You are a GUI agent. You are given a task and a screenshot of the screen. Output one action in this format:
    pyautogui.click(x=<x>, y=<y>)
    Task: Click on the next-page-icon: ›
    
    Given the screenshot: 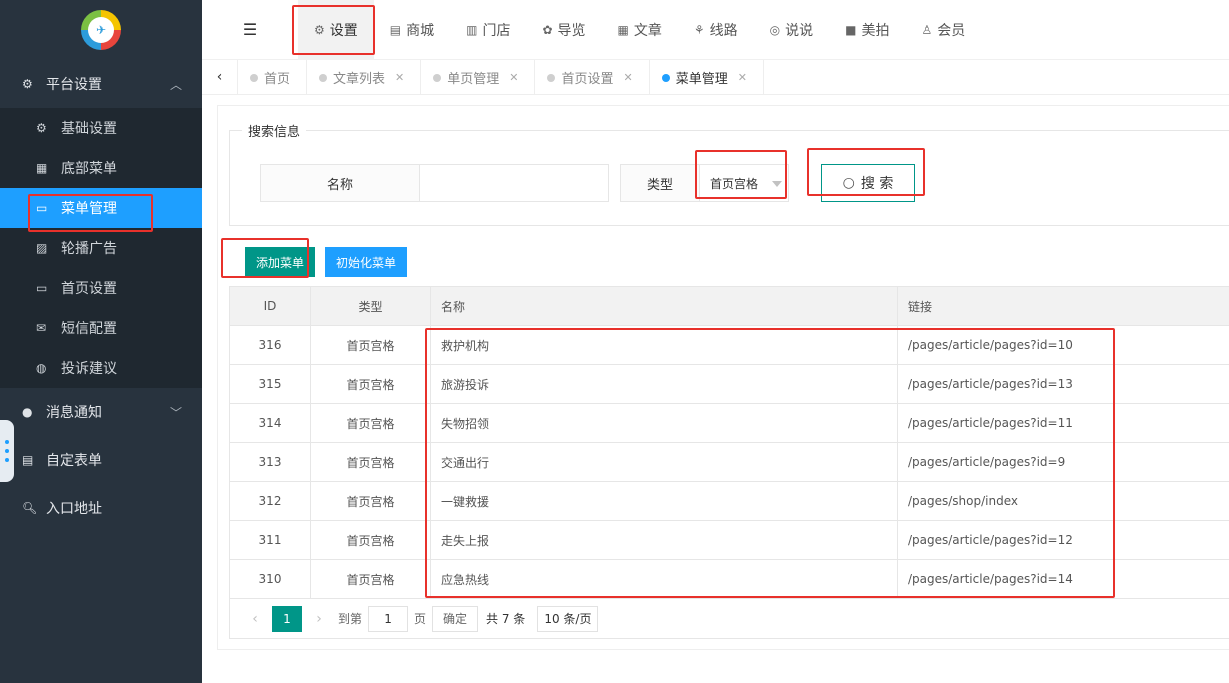 What is the action you would take?
    pyautogui.click(x=319, y=619)
    